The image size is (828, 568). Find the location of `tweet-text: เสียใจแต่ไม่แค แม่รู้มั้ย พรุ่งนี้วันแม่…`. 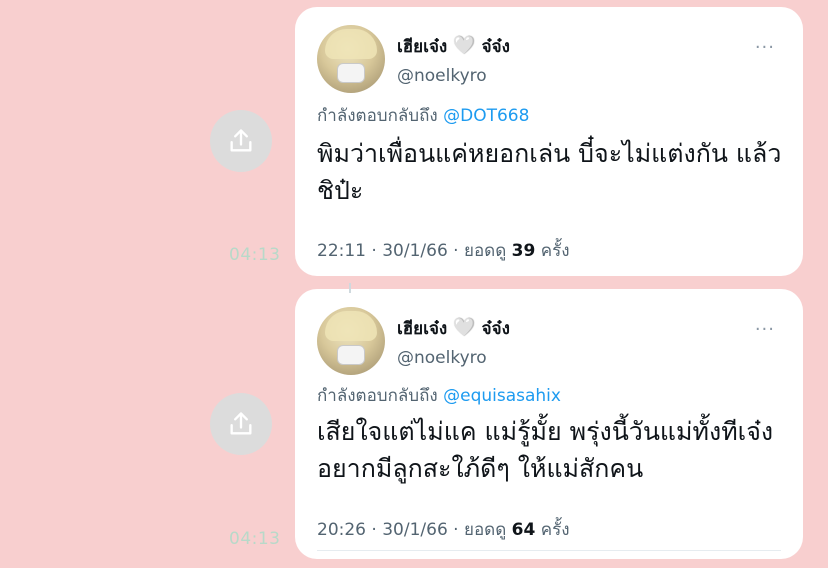

tweet-text: เสียใจแต่ไม่แค แม่รู้มั้ย พรุ่งนี้วันแม่… is located at coordinates (545, 450).